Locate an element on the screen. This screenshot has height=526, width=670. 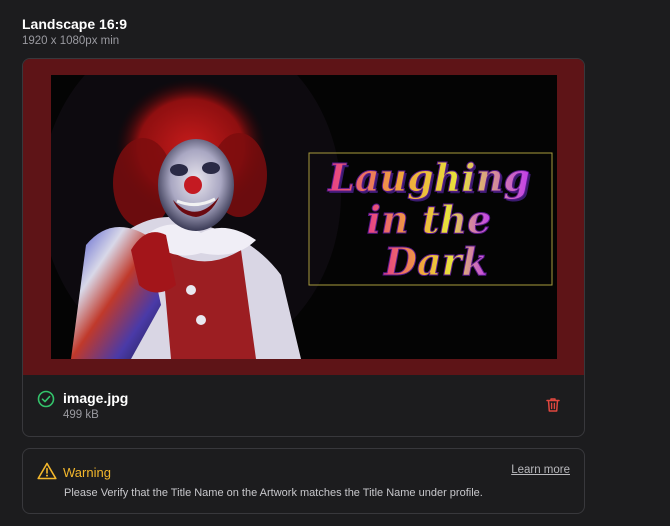
artwork-title-line1: Laughing is located at coordinates (428, 177).